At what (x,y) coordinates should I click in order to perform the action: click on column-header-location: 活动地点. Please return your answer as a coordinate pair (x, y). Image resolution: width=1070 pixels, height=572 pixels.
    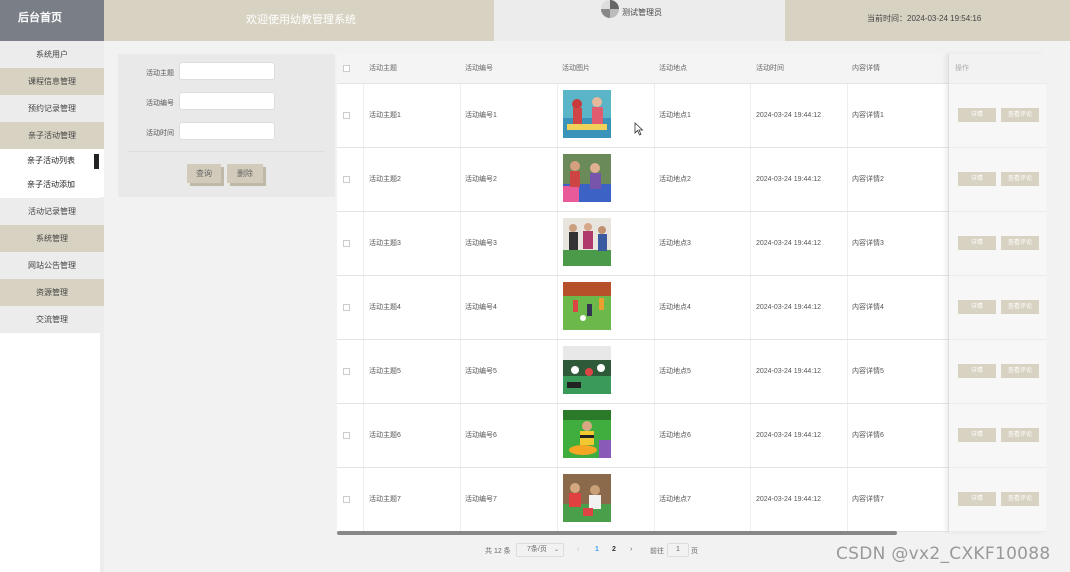
    Looking at the image, I should click on (673, 68).